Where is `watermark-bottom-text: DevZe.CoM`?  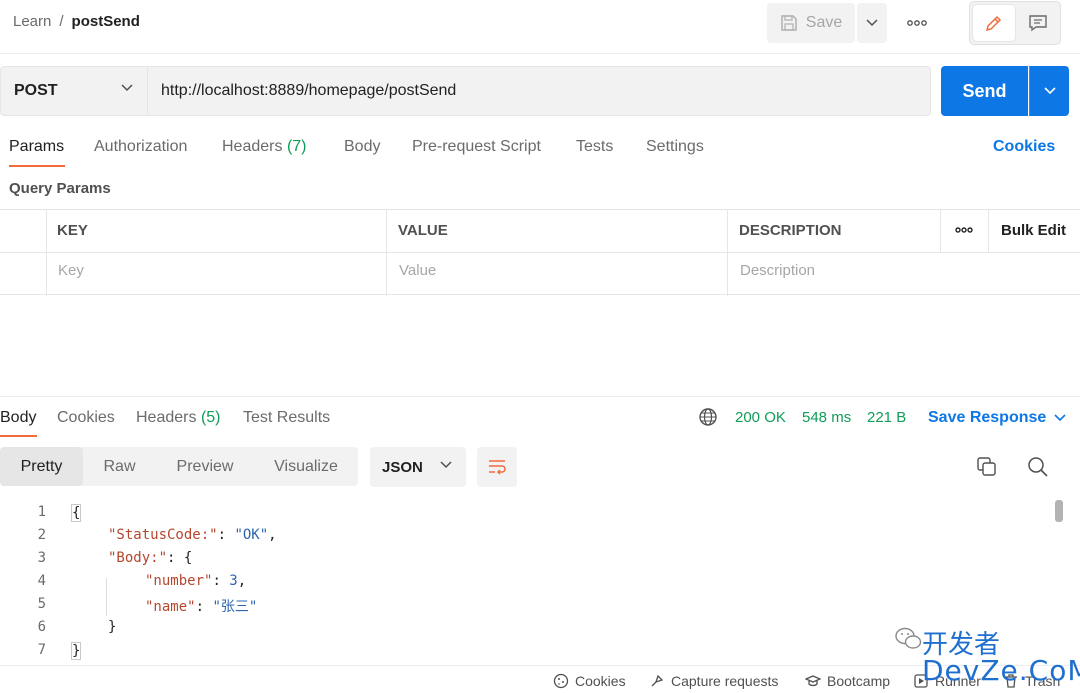
watermark-bottom-text: DevZe.CoM is located at coordinates (1001, 670).